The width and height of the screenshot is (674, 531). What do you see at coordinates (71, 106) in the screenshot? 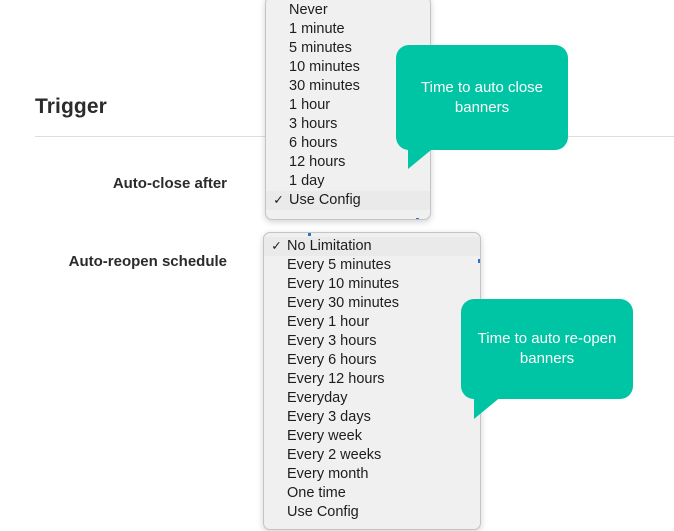
I see `page-title: Trigger` at bounding box center [71, 106].